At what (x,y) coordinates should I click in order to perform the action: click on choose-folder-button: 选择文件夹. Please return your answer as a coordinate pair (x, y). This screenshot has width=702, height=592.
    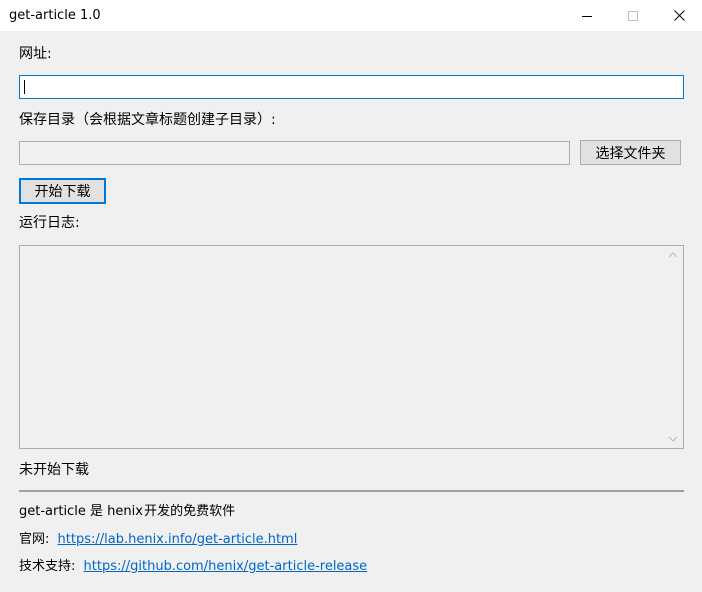
    Looking at the image, I should click on (630, 152).